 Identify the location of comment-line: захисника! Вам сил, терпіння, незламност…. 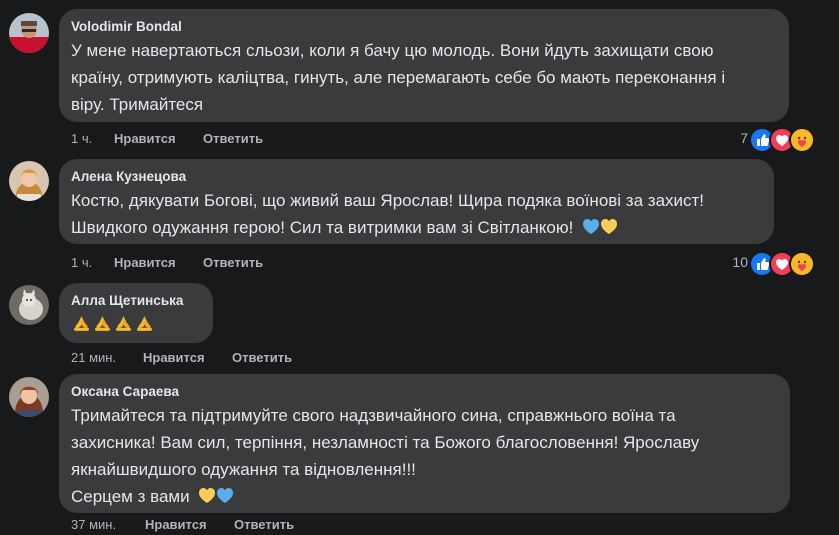
(385, 442).